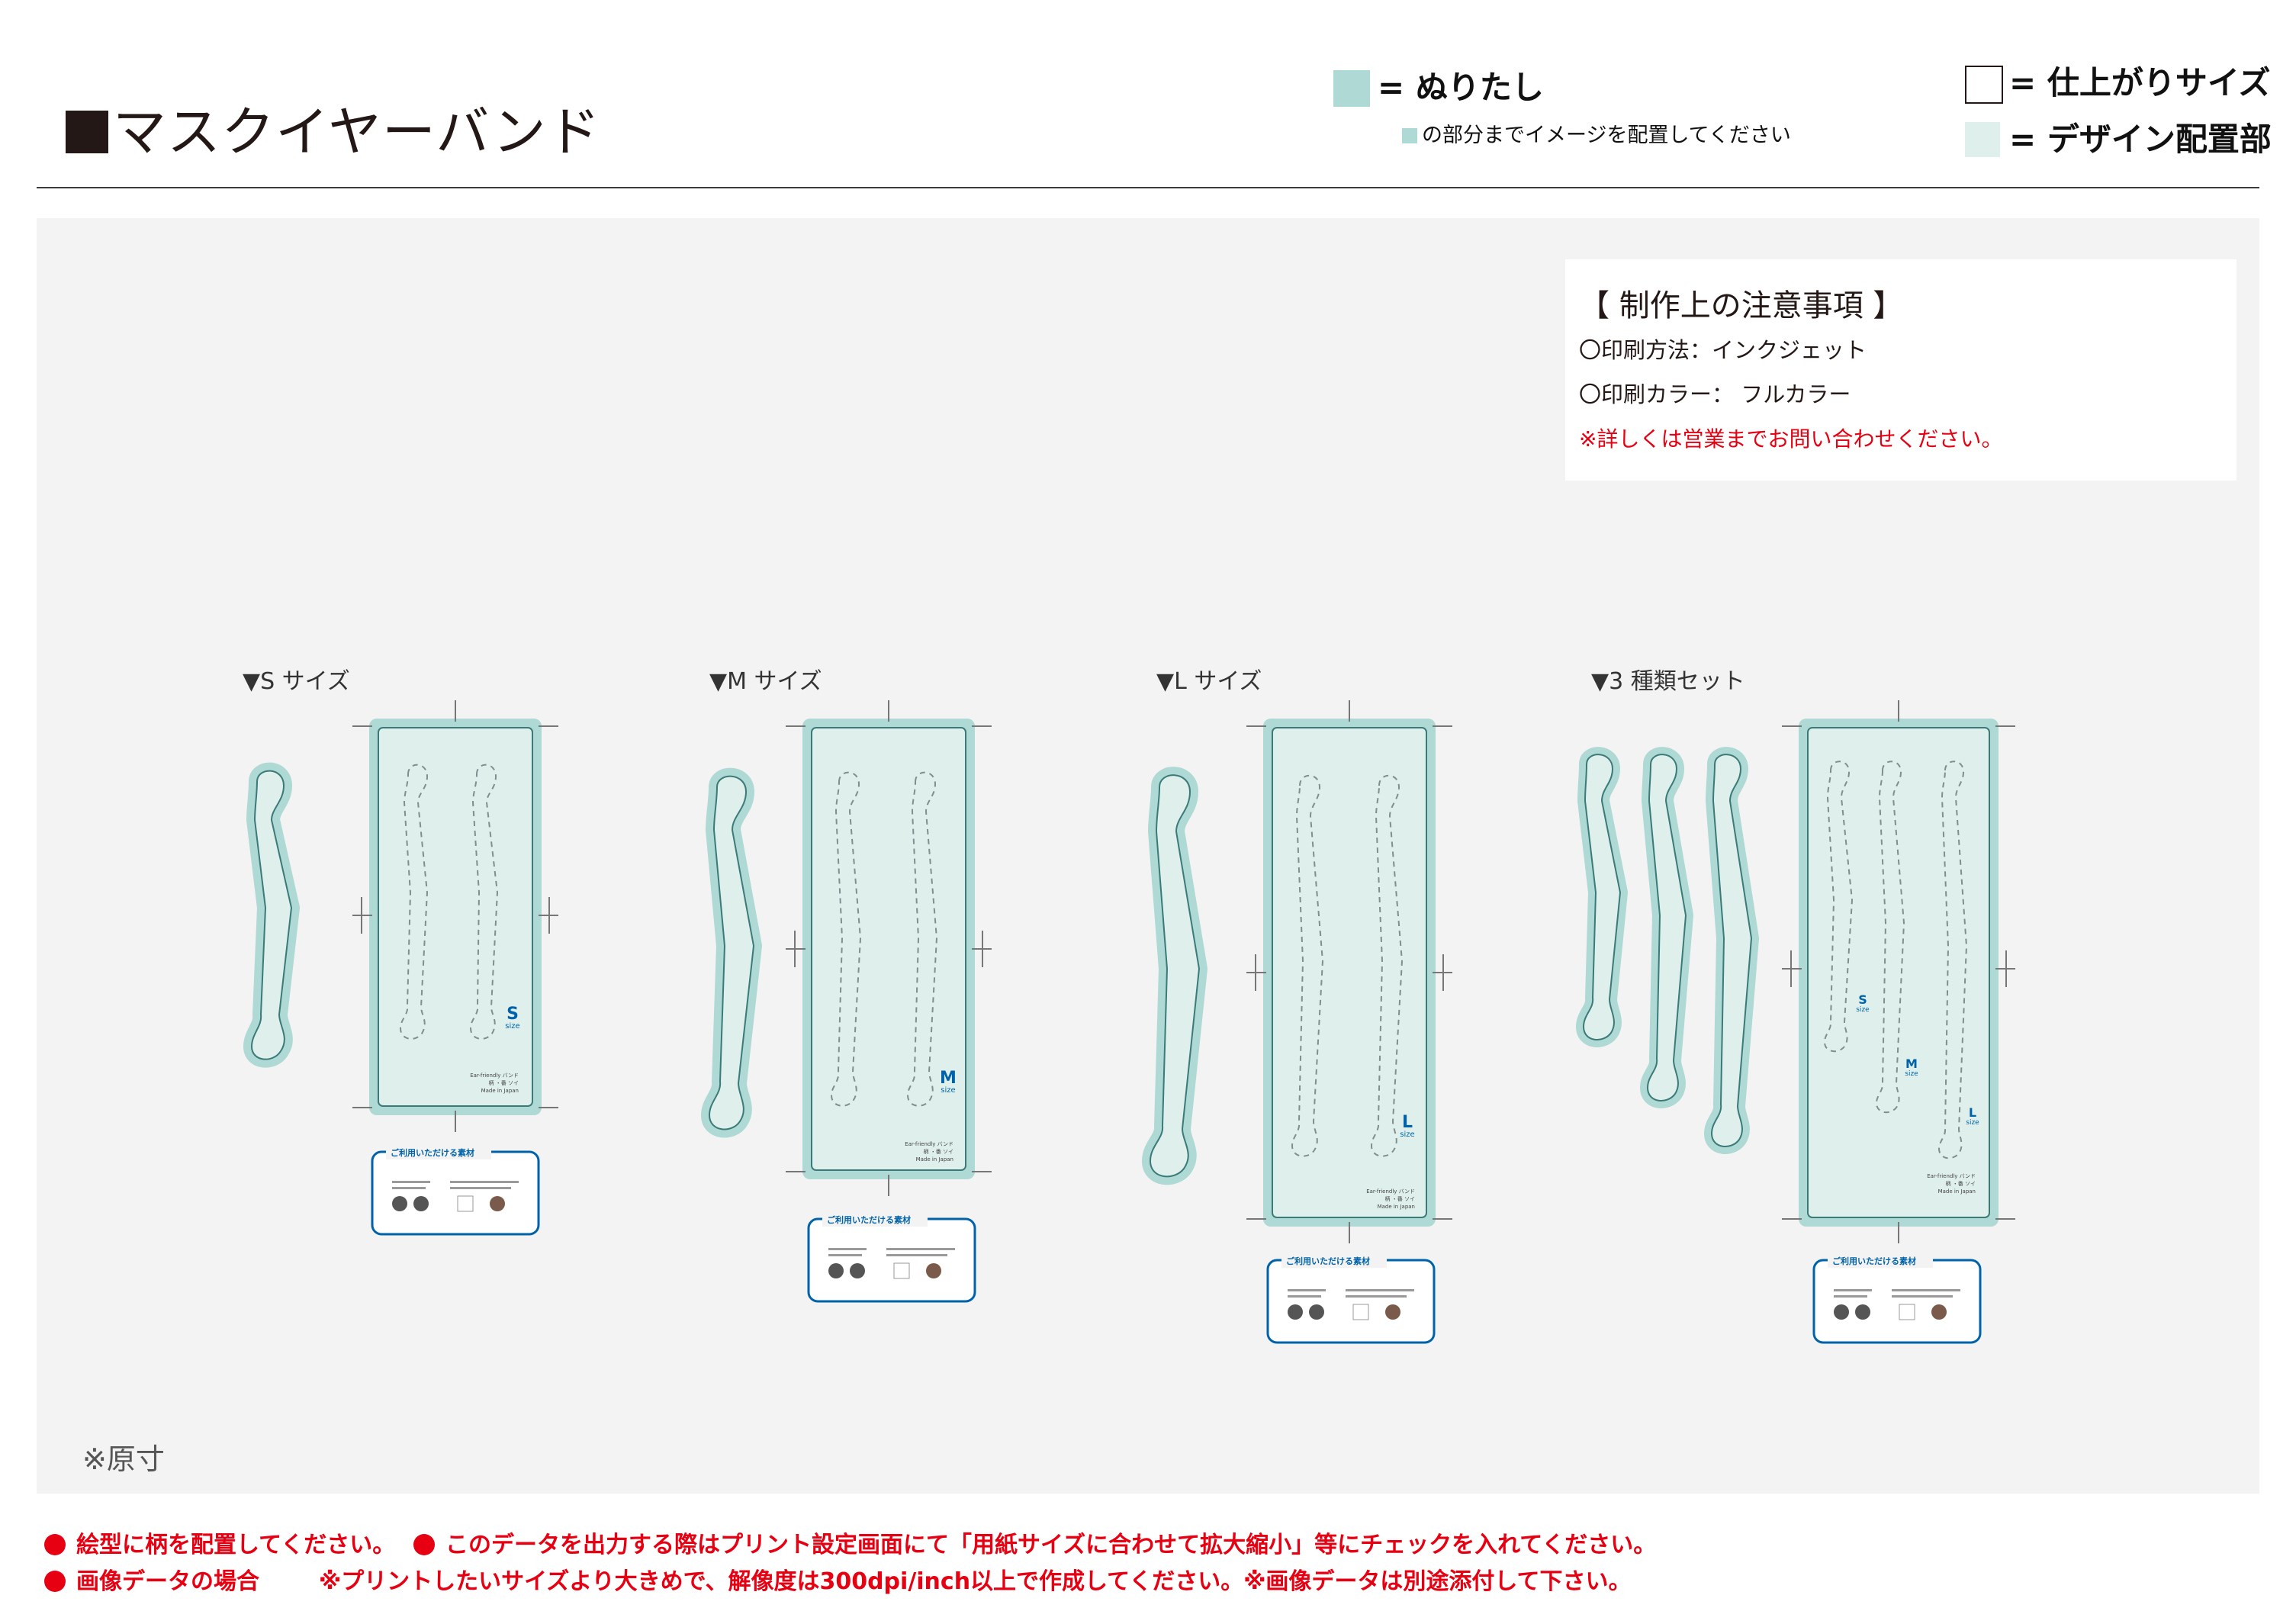 The width and height of the screenshot is (2296, 1624). Describe the element at coordinates (1390, 1191) in the screenshot. I see `l-product-line1: Ear-friendly バンド` at that location.